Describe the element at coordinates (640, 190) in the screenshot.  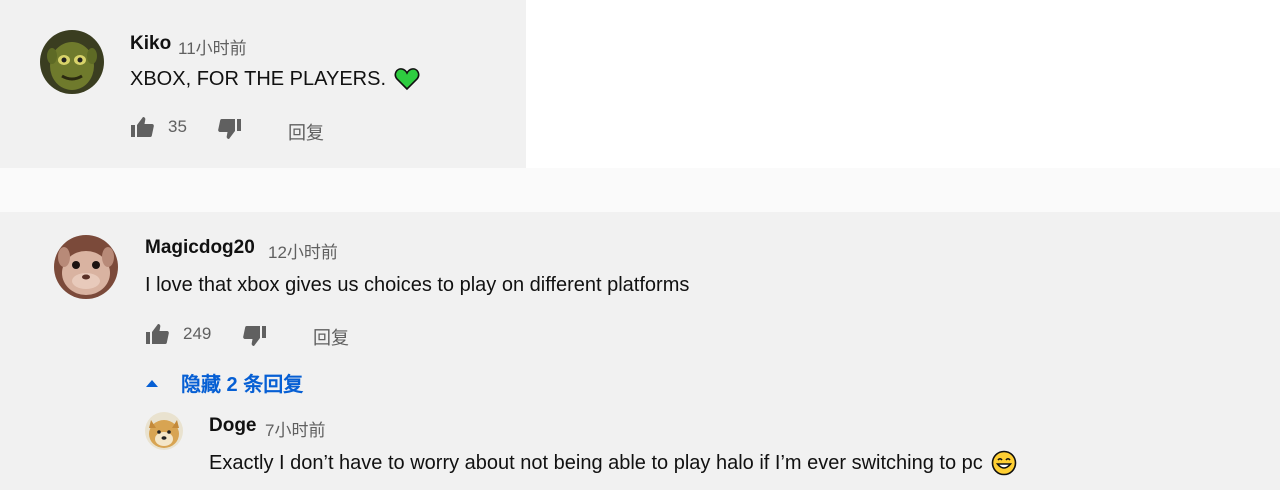
I see `comment-gap` at that location.